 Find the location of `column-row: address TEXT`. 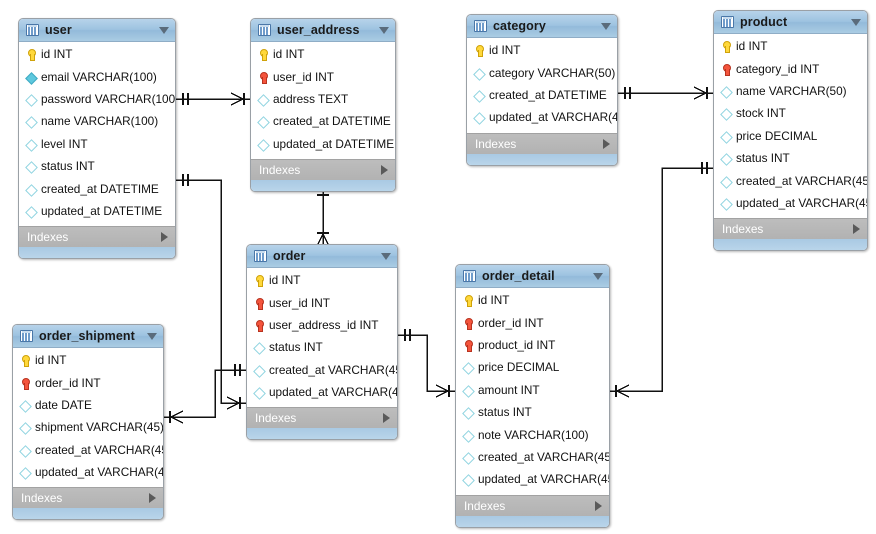

column-row: address TEXT is located at coordinates (323, 100).